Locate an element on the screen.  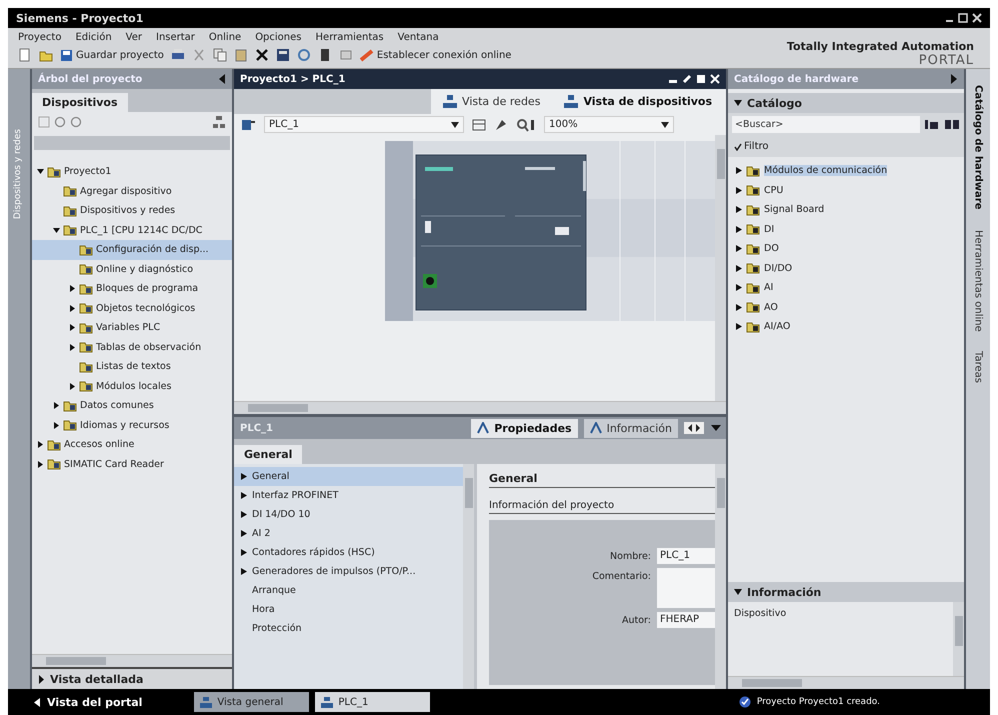
catalog-item: Signal Board is located at coordinates (850, 210).